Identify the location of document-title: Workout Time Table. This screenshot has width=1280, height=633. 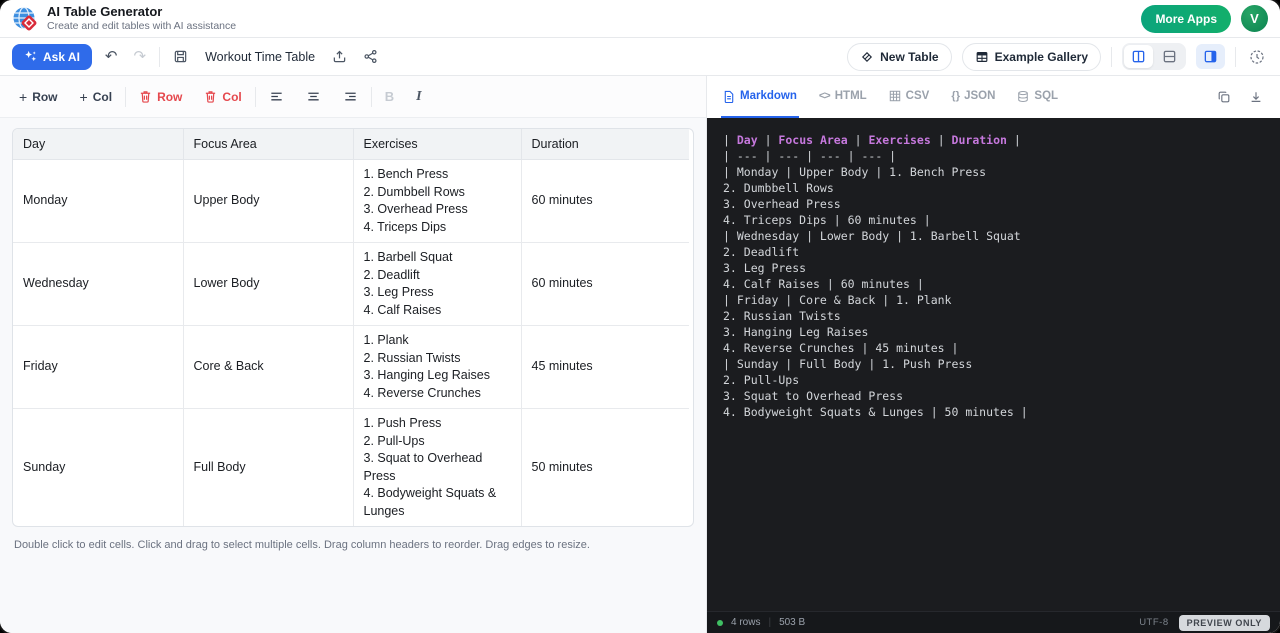
(260, 57).